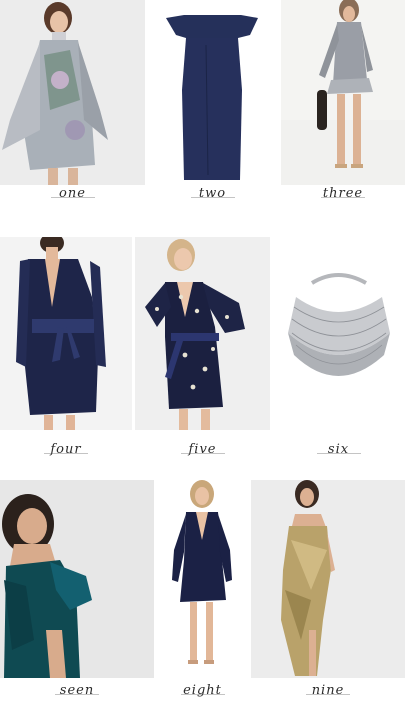  What do you see at coordinates (328, 579) in the screenshot?
I see `item-9-photo` at bounding box center [328, 579].